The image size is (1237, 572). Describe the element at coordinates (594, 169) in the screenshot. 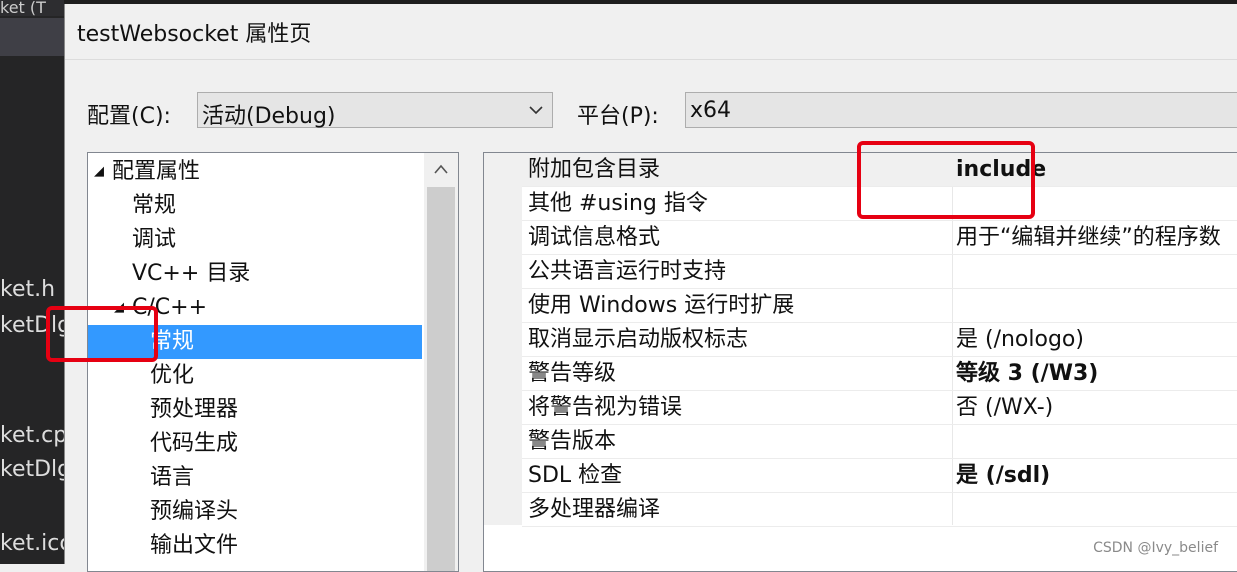

I see `property-name: 附加包含目录` at that location.